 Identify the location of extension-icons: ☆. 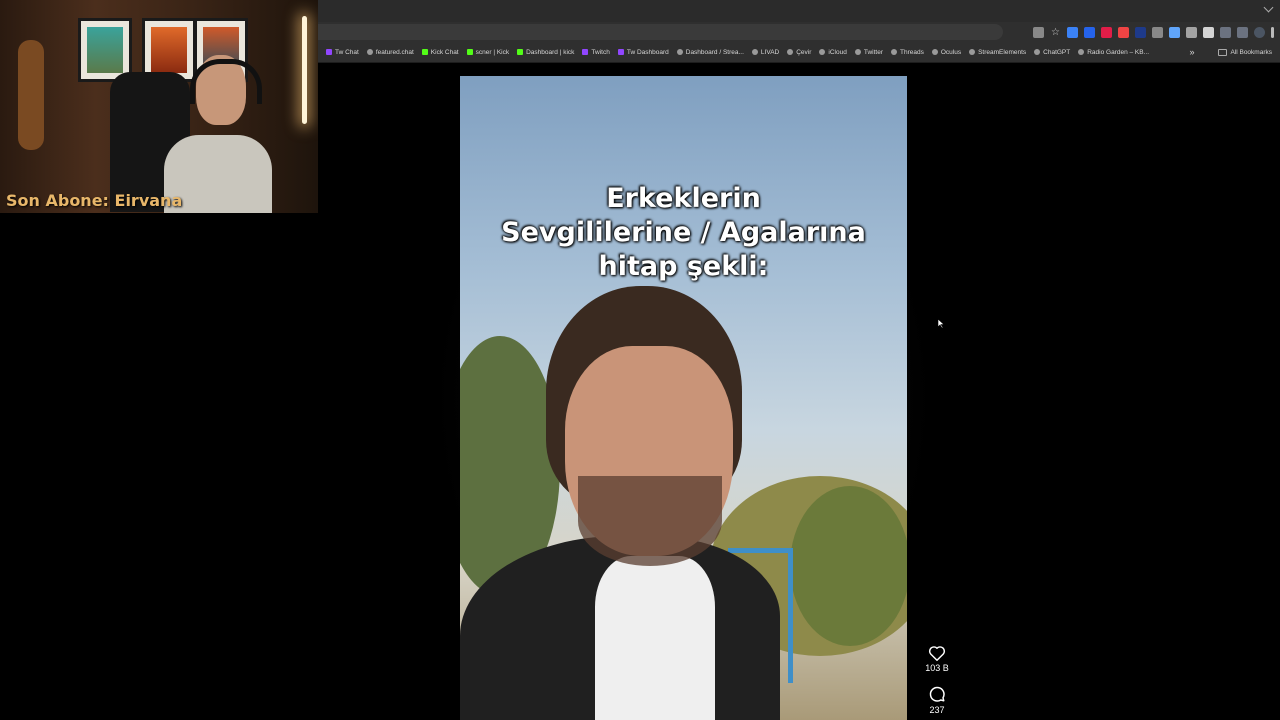
(1153, 32).